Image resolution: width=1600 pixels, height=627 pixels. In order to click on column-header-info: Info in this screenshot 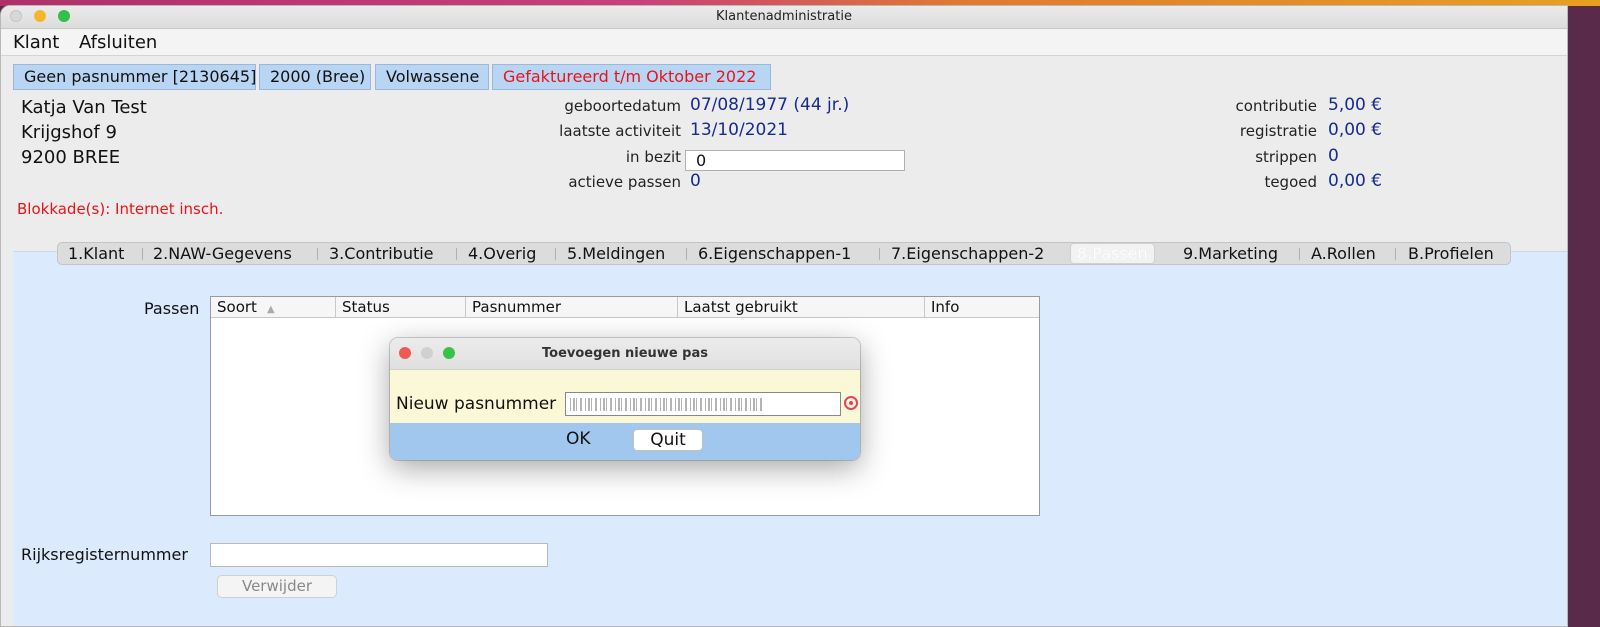, I will do `click(982, 307)`.